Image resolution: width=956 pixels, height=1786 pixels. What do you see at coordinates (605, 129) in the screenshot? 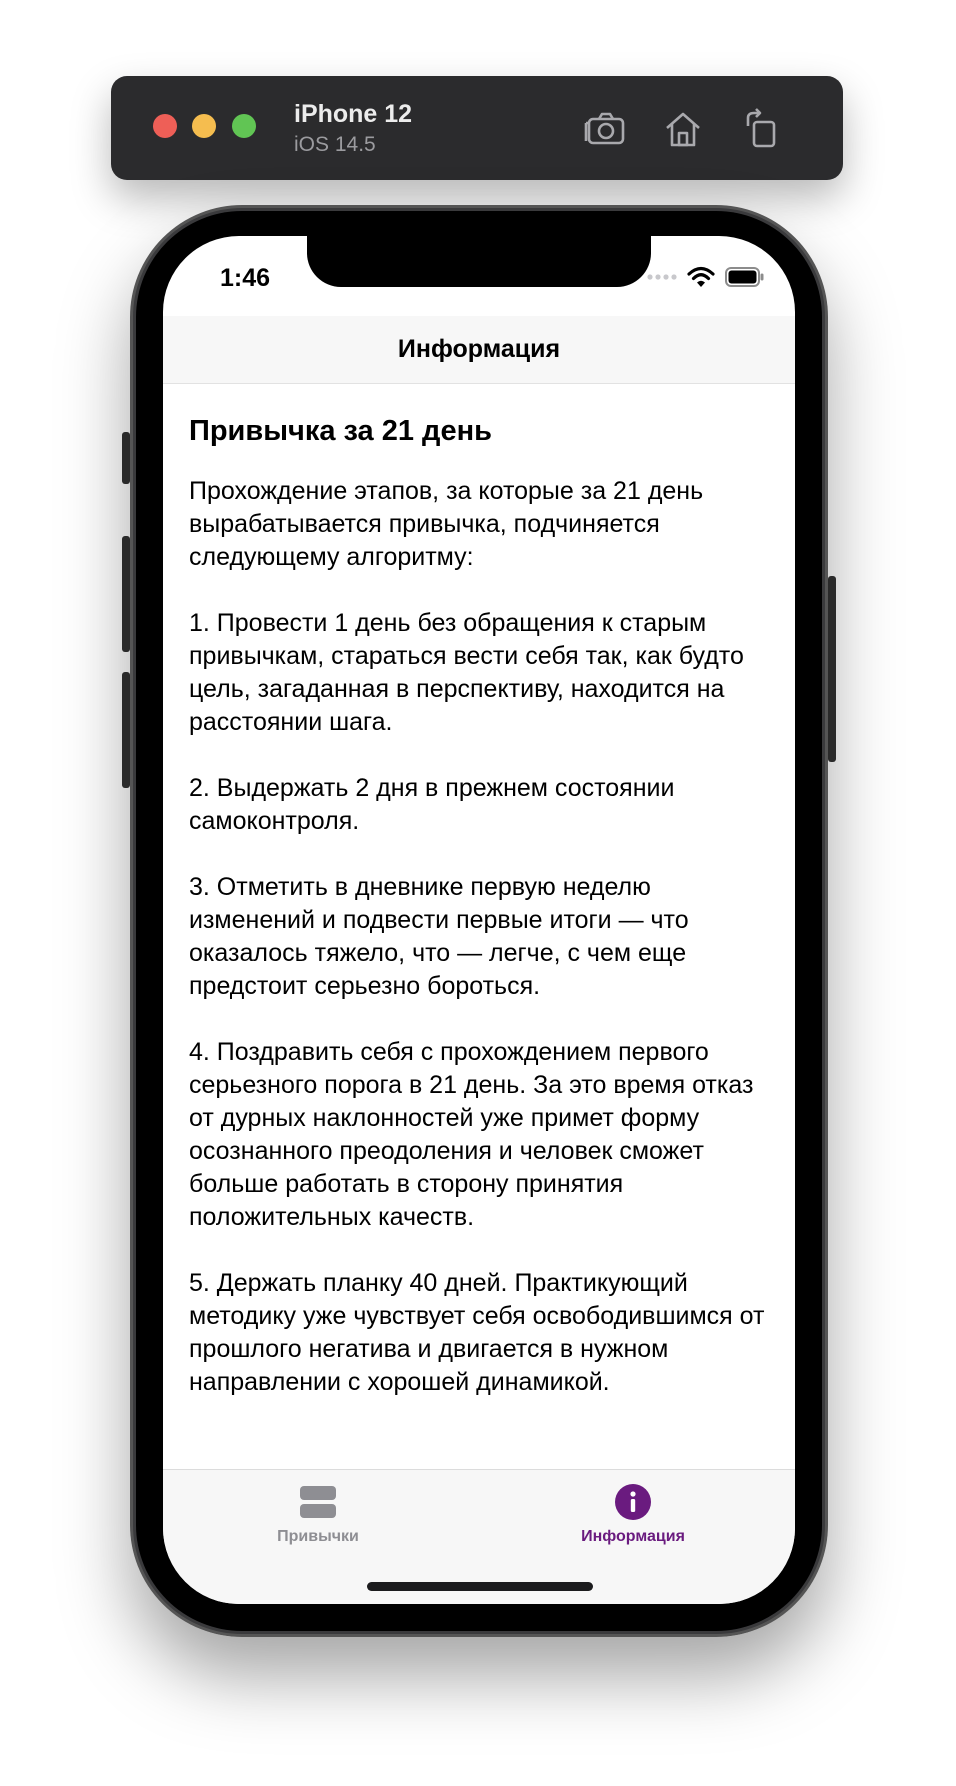
I see `screenshot-icon` at bounding box center [605, 129].